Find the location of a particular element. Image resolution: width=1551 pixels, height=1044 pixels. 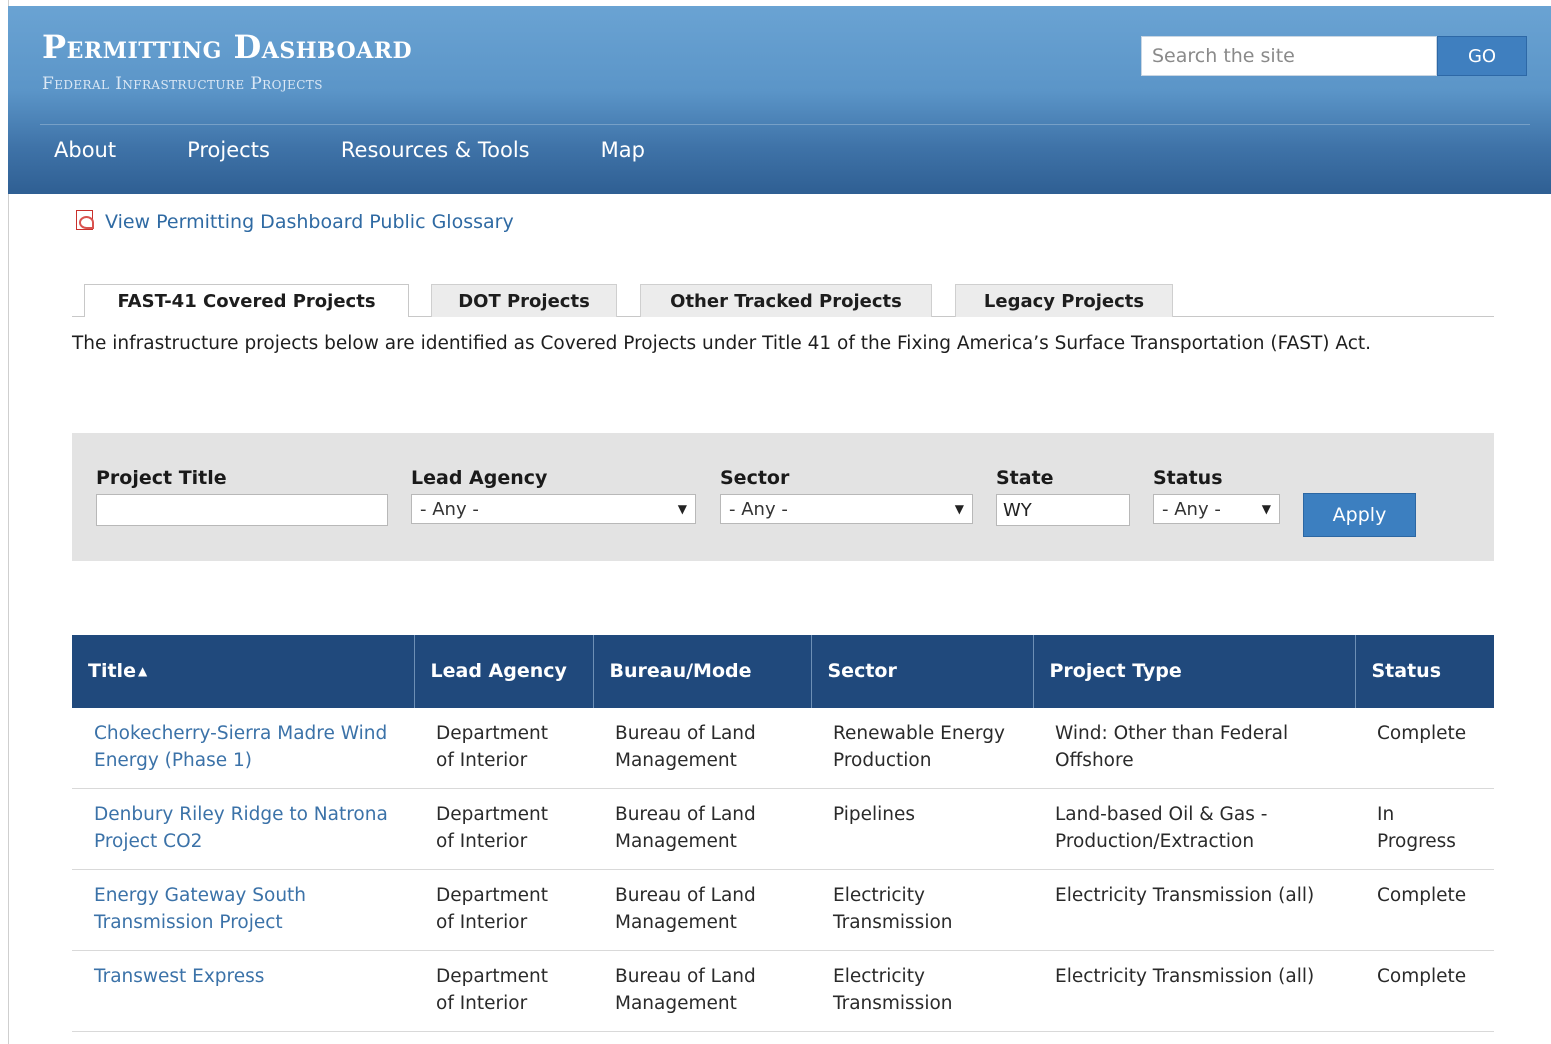

column-header-bureau-mode: Bureau/Mode is located at coordinates (702, 671).